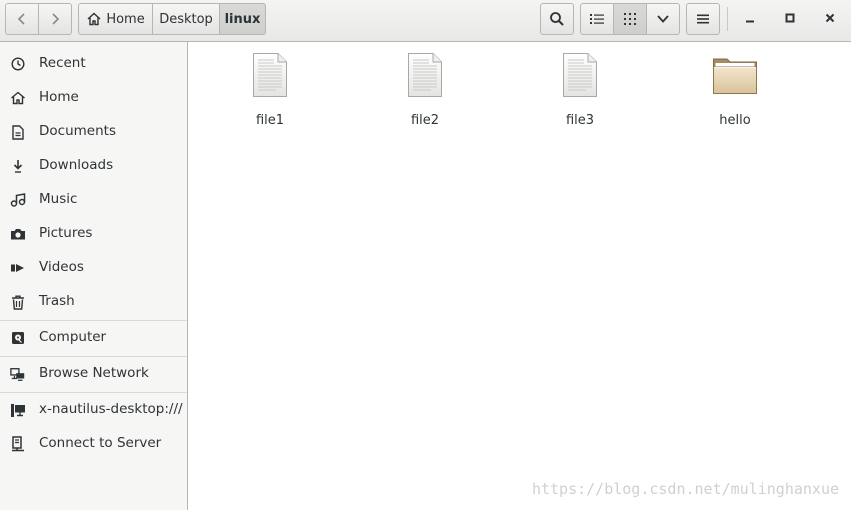 Image resolution: width=851 pixels, height=510 pixels. I want to click on menu-button, so click(703, 19).